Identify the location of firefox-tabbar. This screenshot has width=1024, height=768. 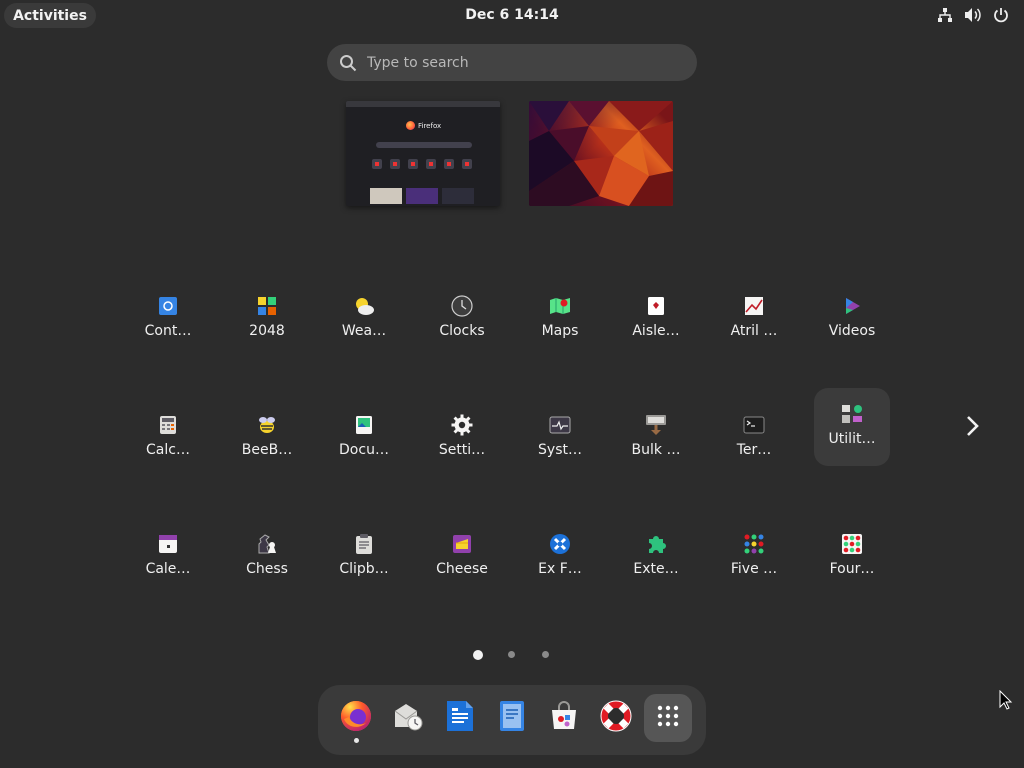
(423, 104).